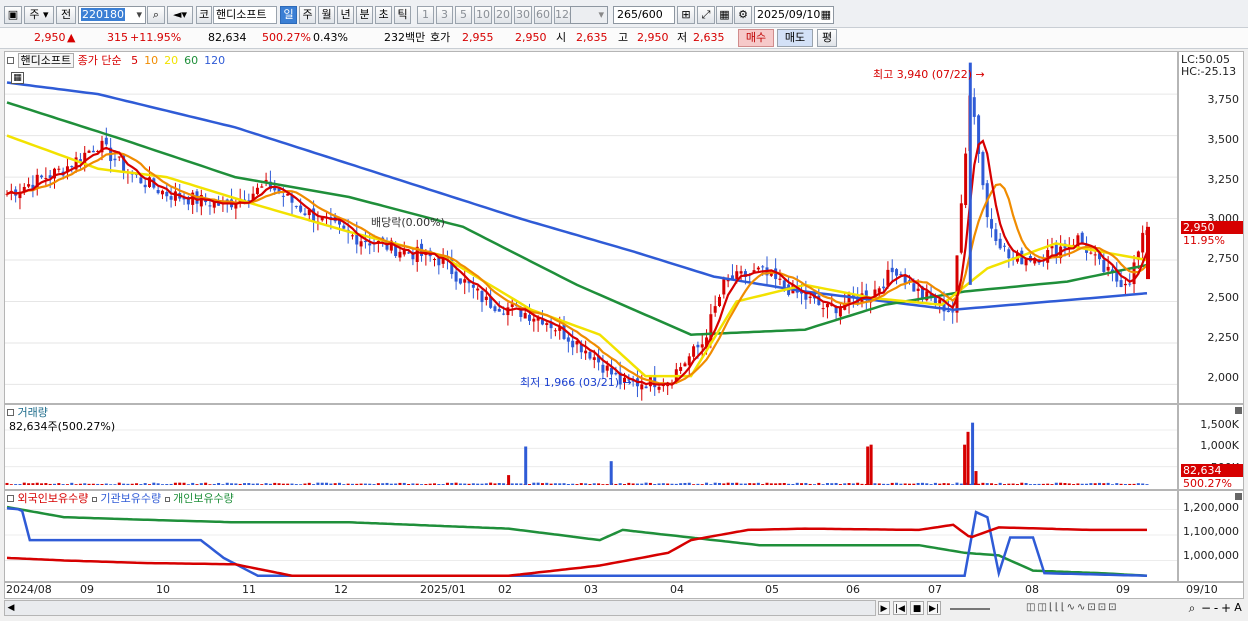 Image resolution: width=1248 pixels, height=621 pixels. Describe the element at coordinates (1216, 608) in the screenshot. I see `zoom-range-icon: -` at that location.